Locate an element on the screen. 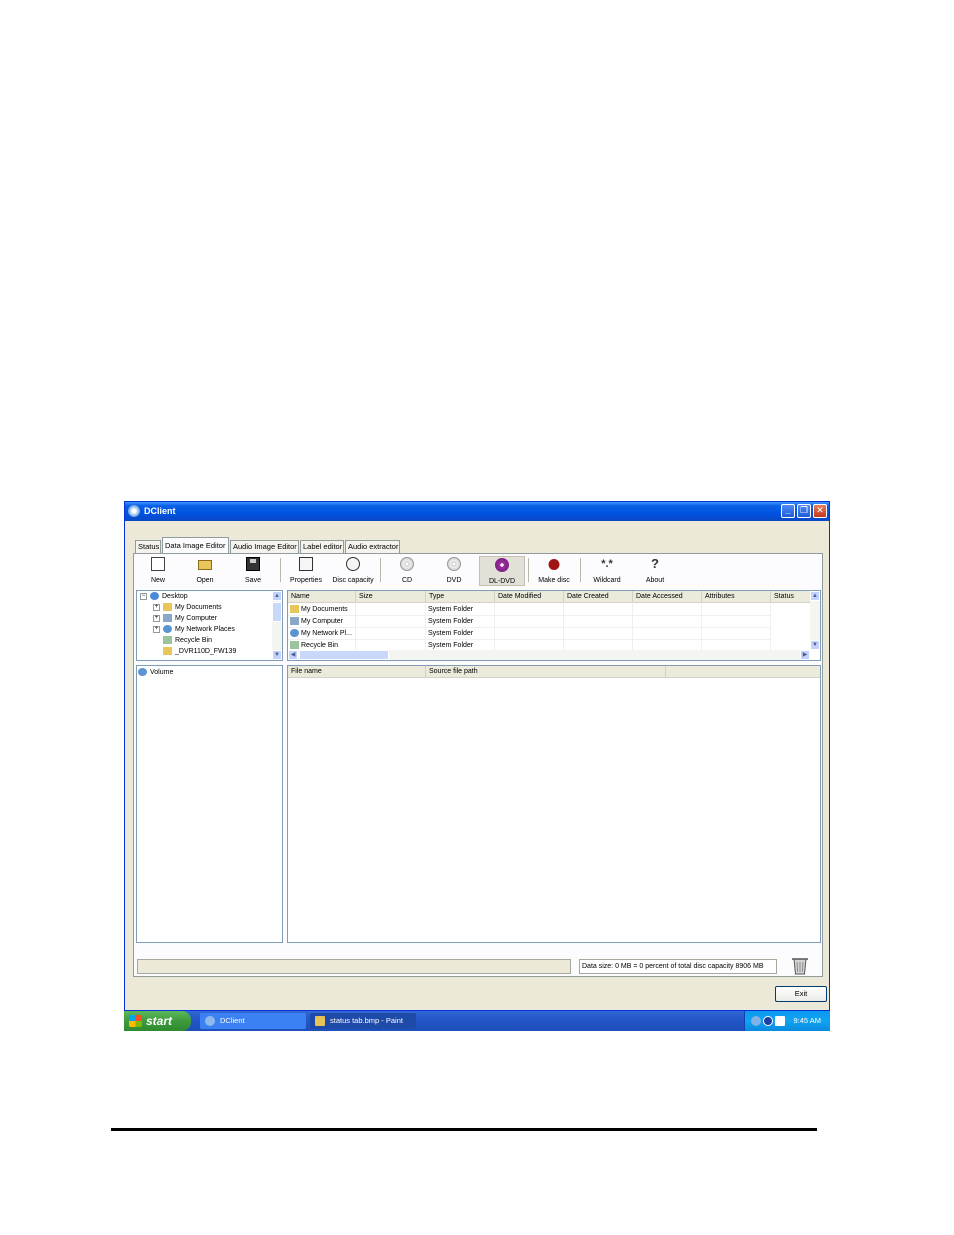  cd-button: CD is located at coordinates (407, 571).